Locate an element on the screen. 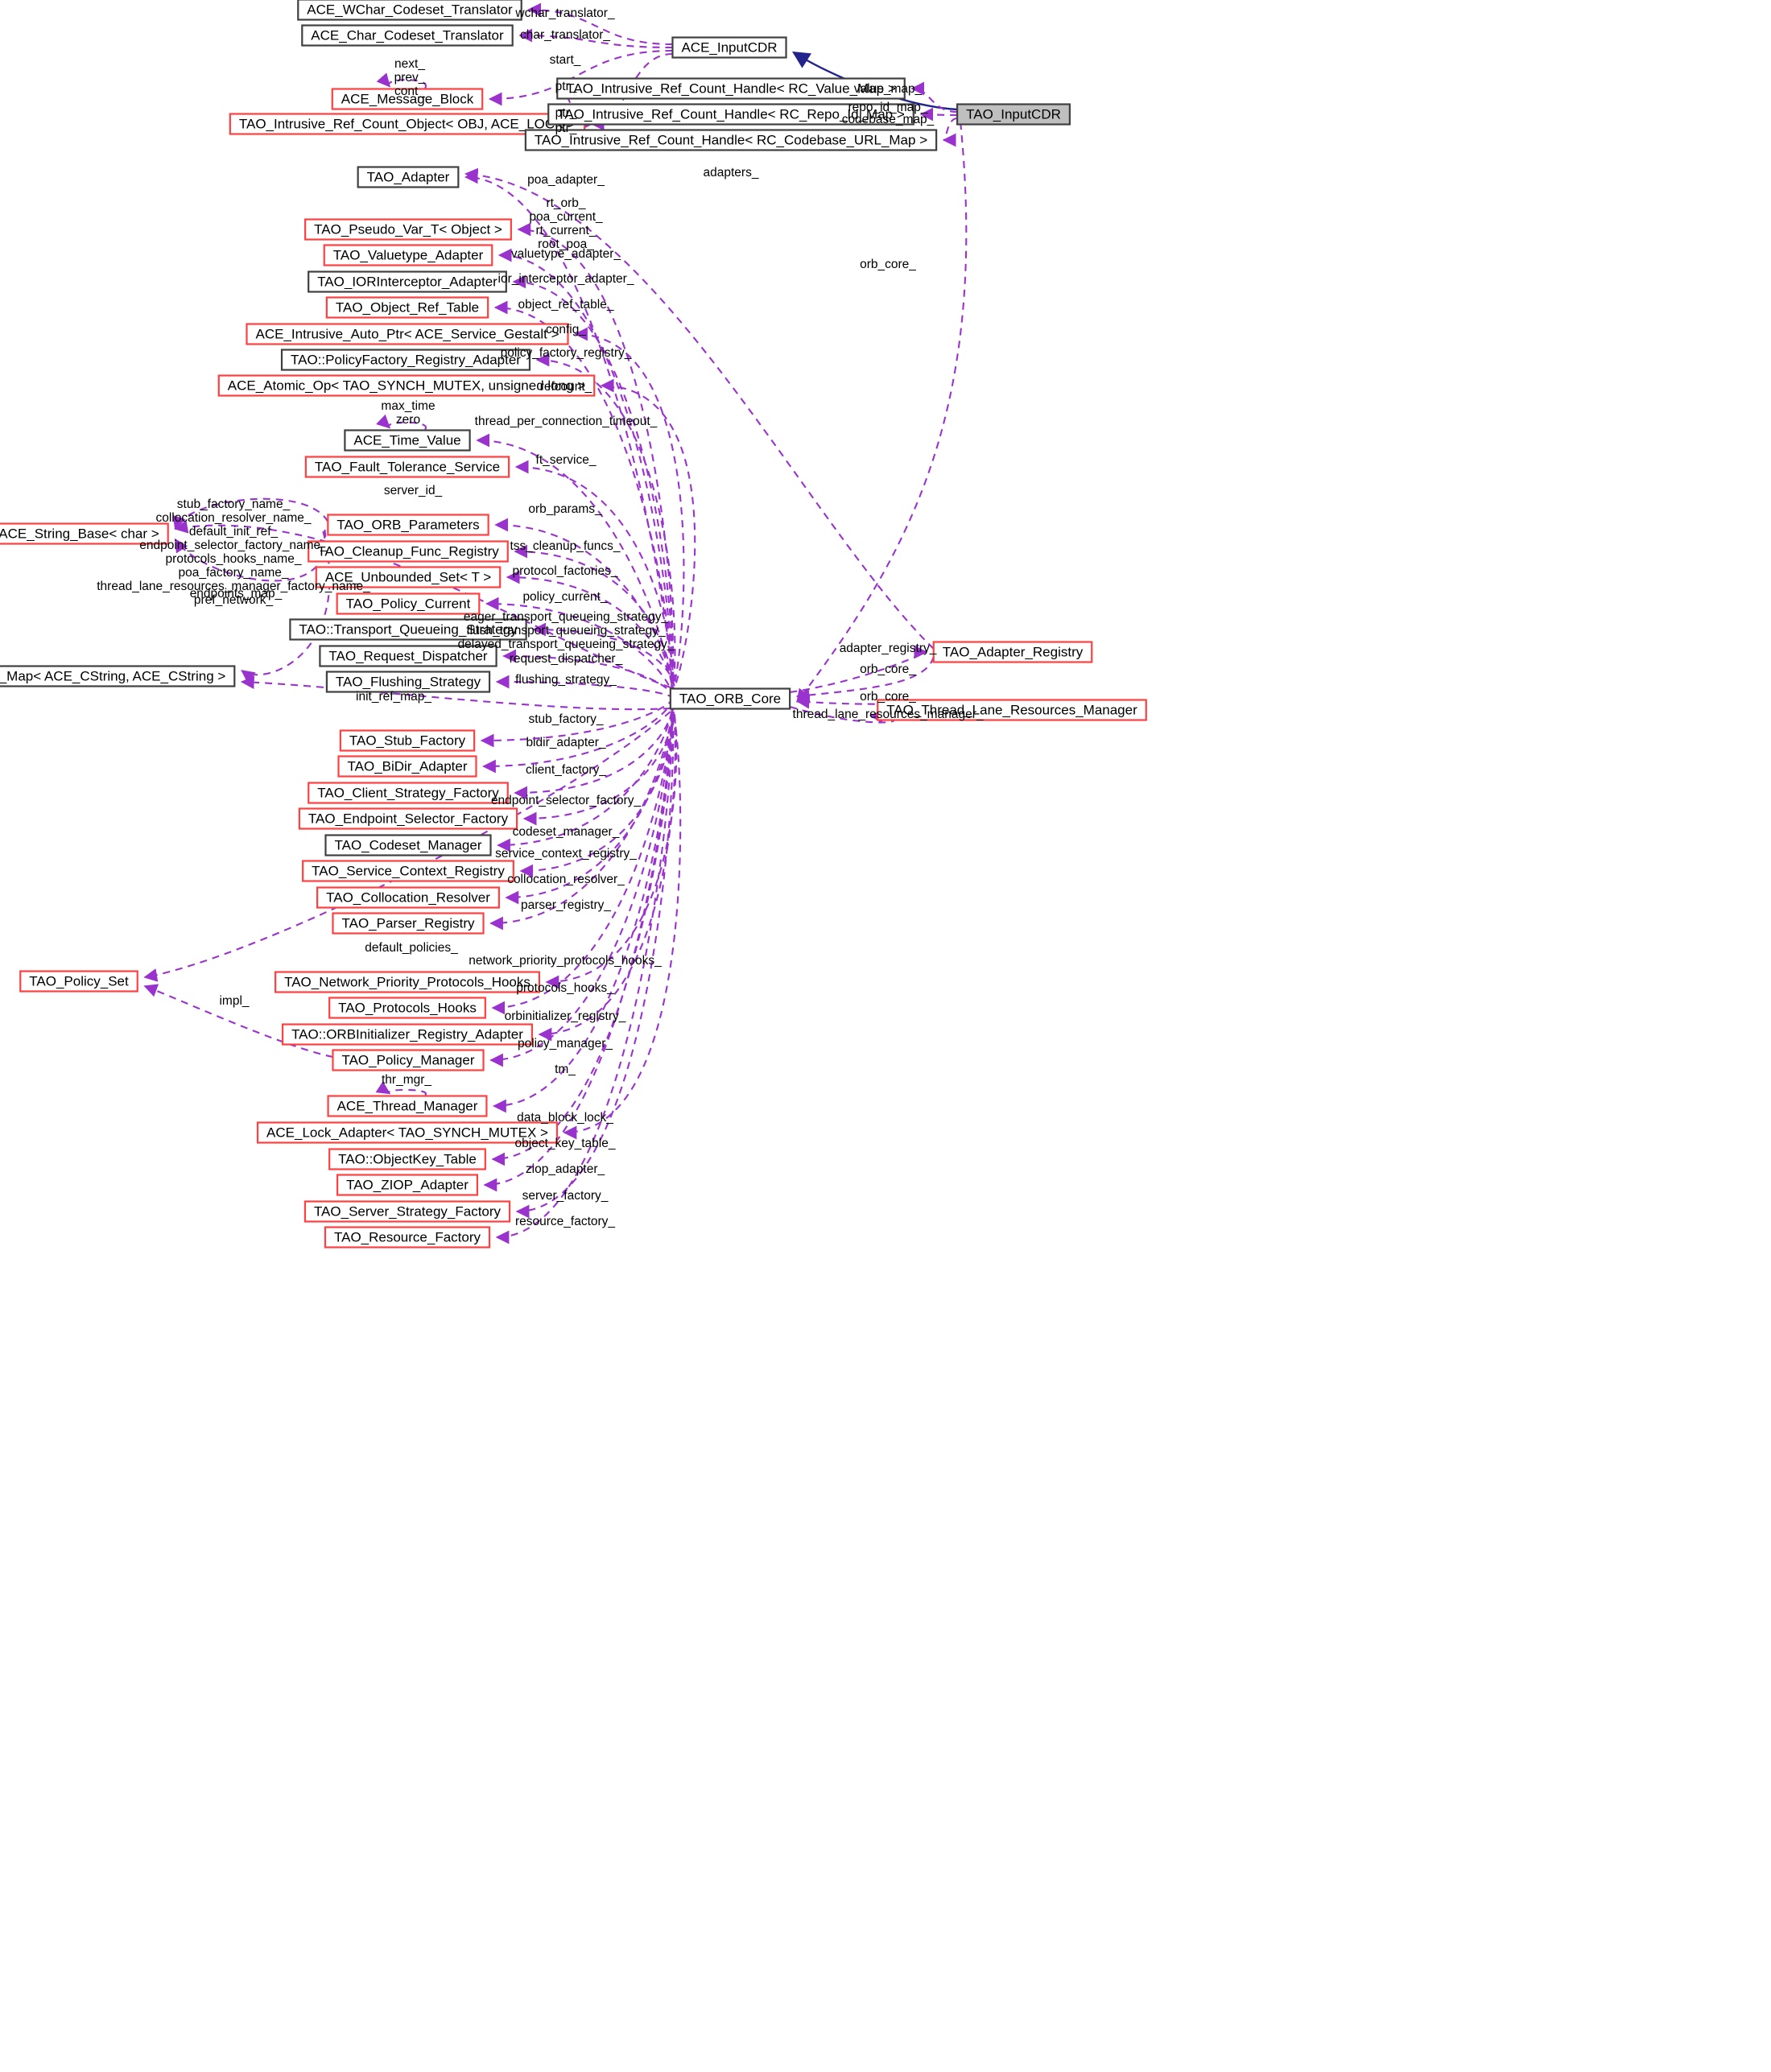 The height and width of the screenshot is (2072, 1771). class-node: TAO_Flushing_Strategy is located at coordinates (408, 682).